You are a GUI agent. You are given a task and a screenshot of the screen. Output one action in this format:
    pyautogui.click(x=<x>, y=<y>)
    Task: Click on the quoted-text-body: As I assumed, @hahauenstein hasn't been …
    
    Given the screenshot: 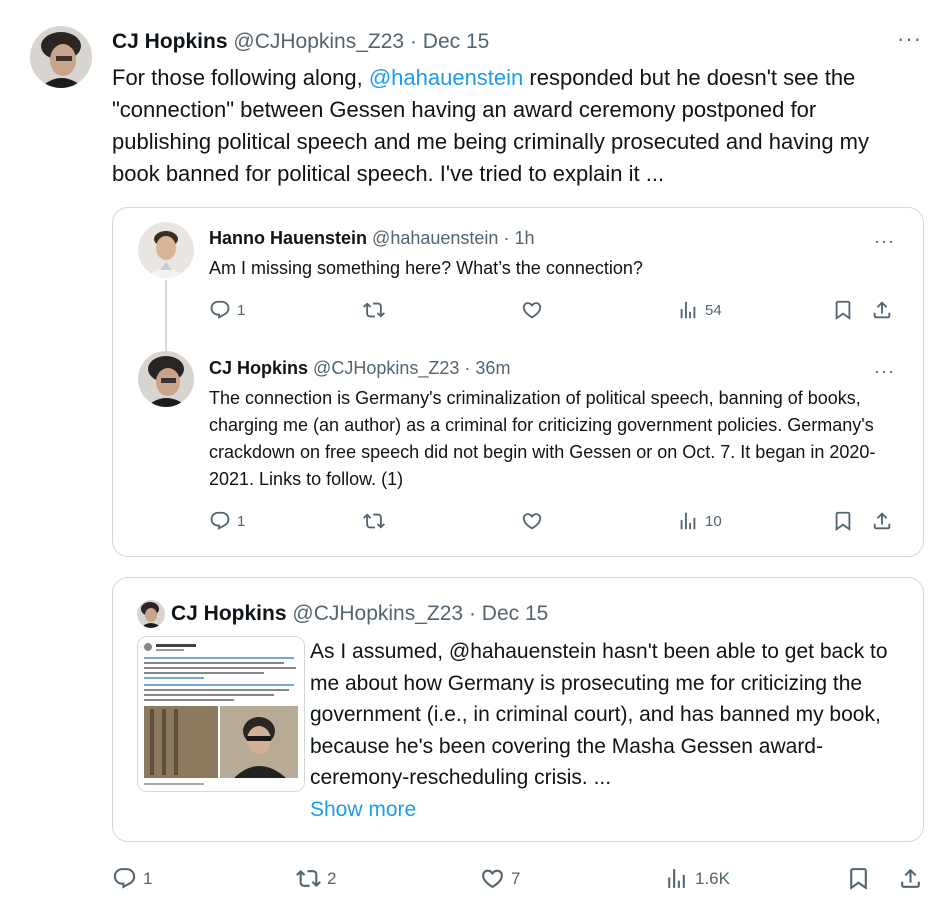 What is the action you would take?
    pyautogui.click(x=599, y=714)
    